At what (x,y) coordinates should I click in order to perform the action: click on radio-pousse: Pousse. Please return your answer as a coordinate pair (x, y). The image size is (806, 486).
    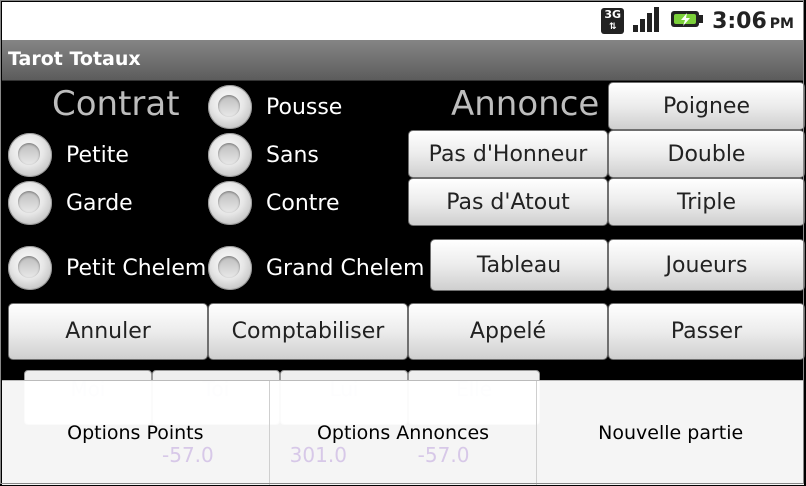
    Looking at the image, I should click on (275, 107).